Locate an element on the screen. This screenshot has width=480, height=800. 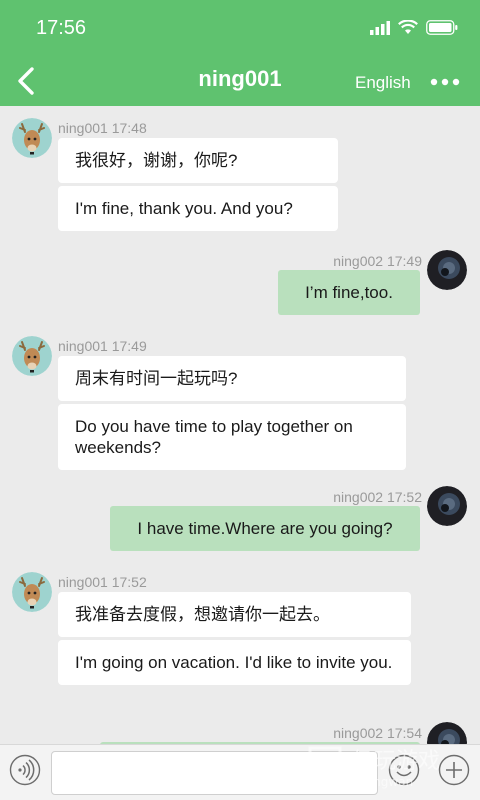
watermark-logo: 仍玩游戏 Rengwan is located at coordinates (374, 770).